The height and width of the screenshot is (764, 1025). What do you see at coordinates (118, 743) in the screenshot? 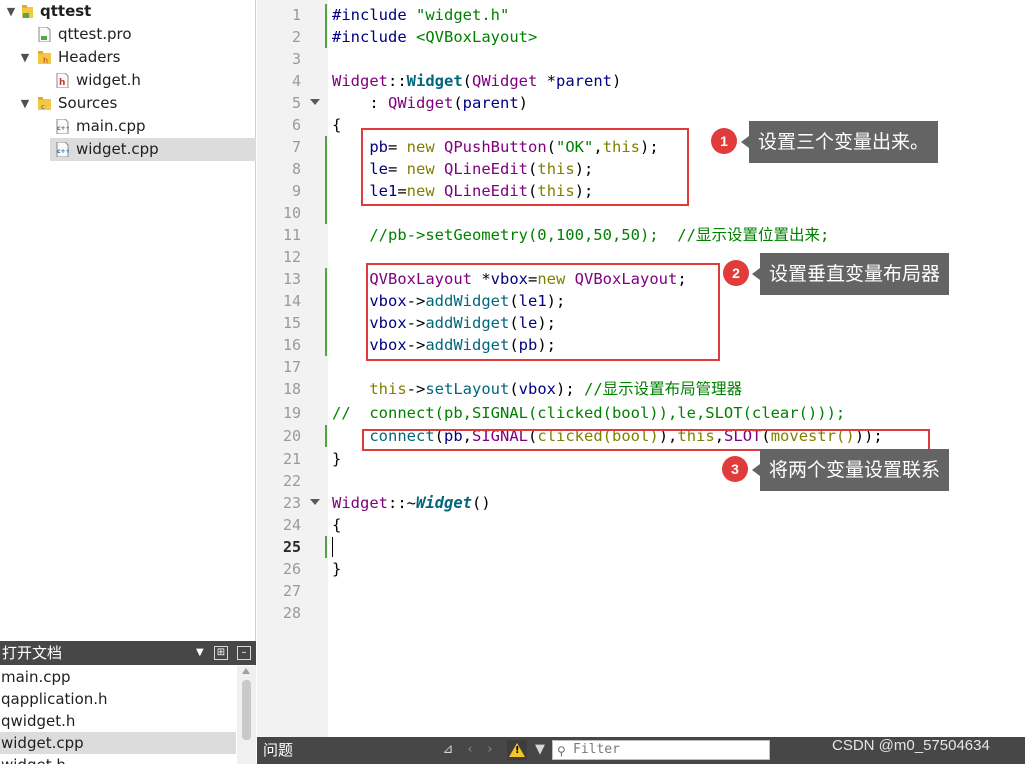
I see `open-doc-item: widget.cpp` at bounding box center [118, 743].